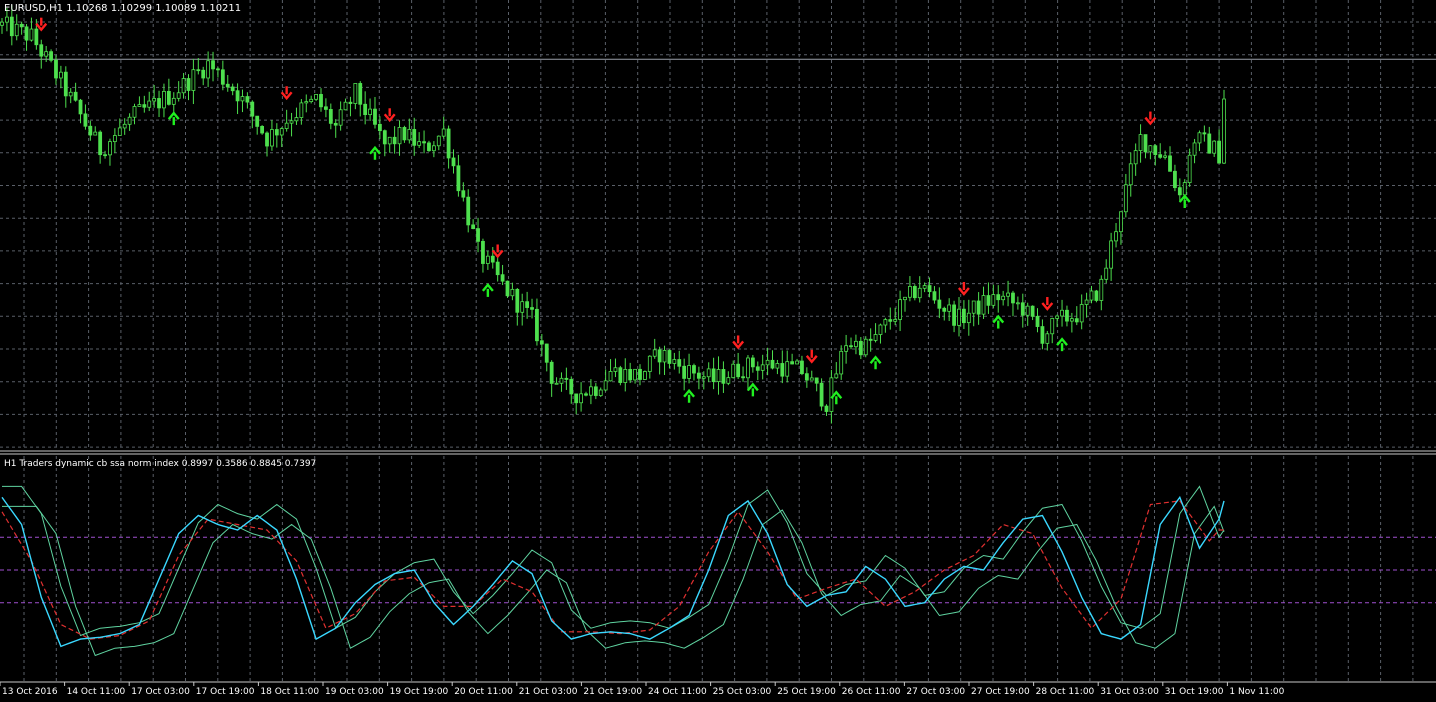 This screenshot has height=702, width=1436. Describe the element at coordinates (871, 692) in the screenshot. I see `time-axis-label: 26 Oct 11:00` at that location.